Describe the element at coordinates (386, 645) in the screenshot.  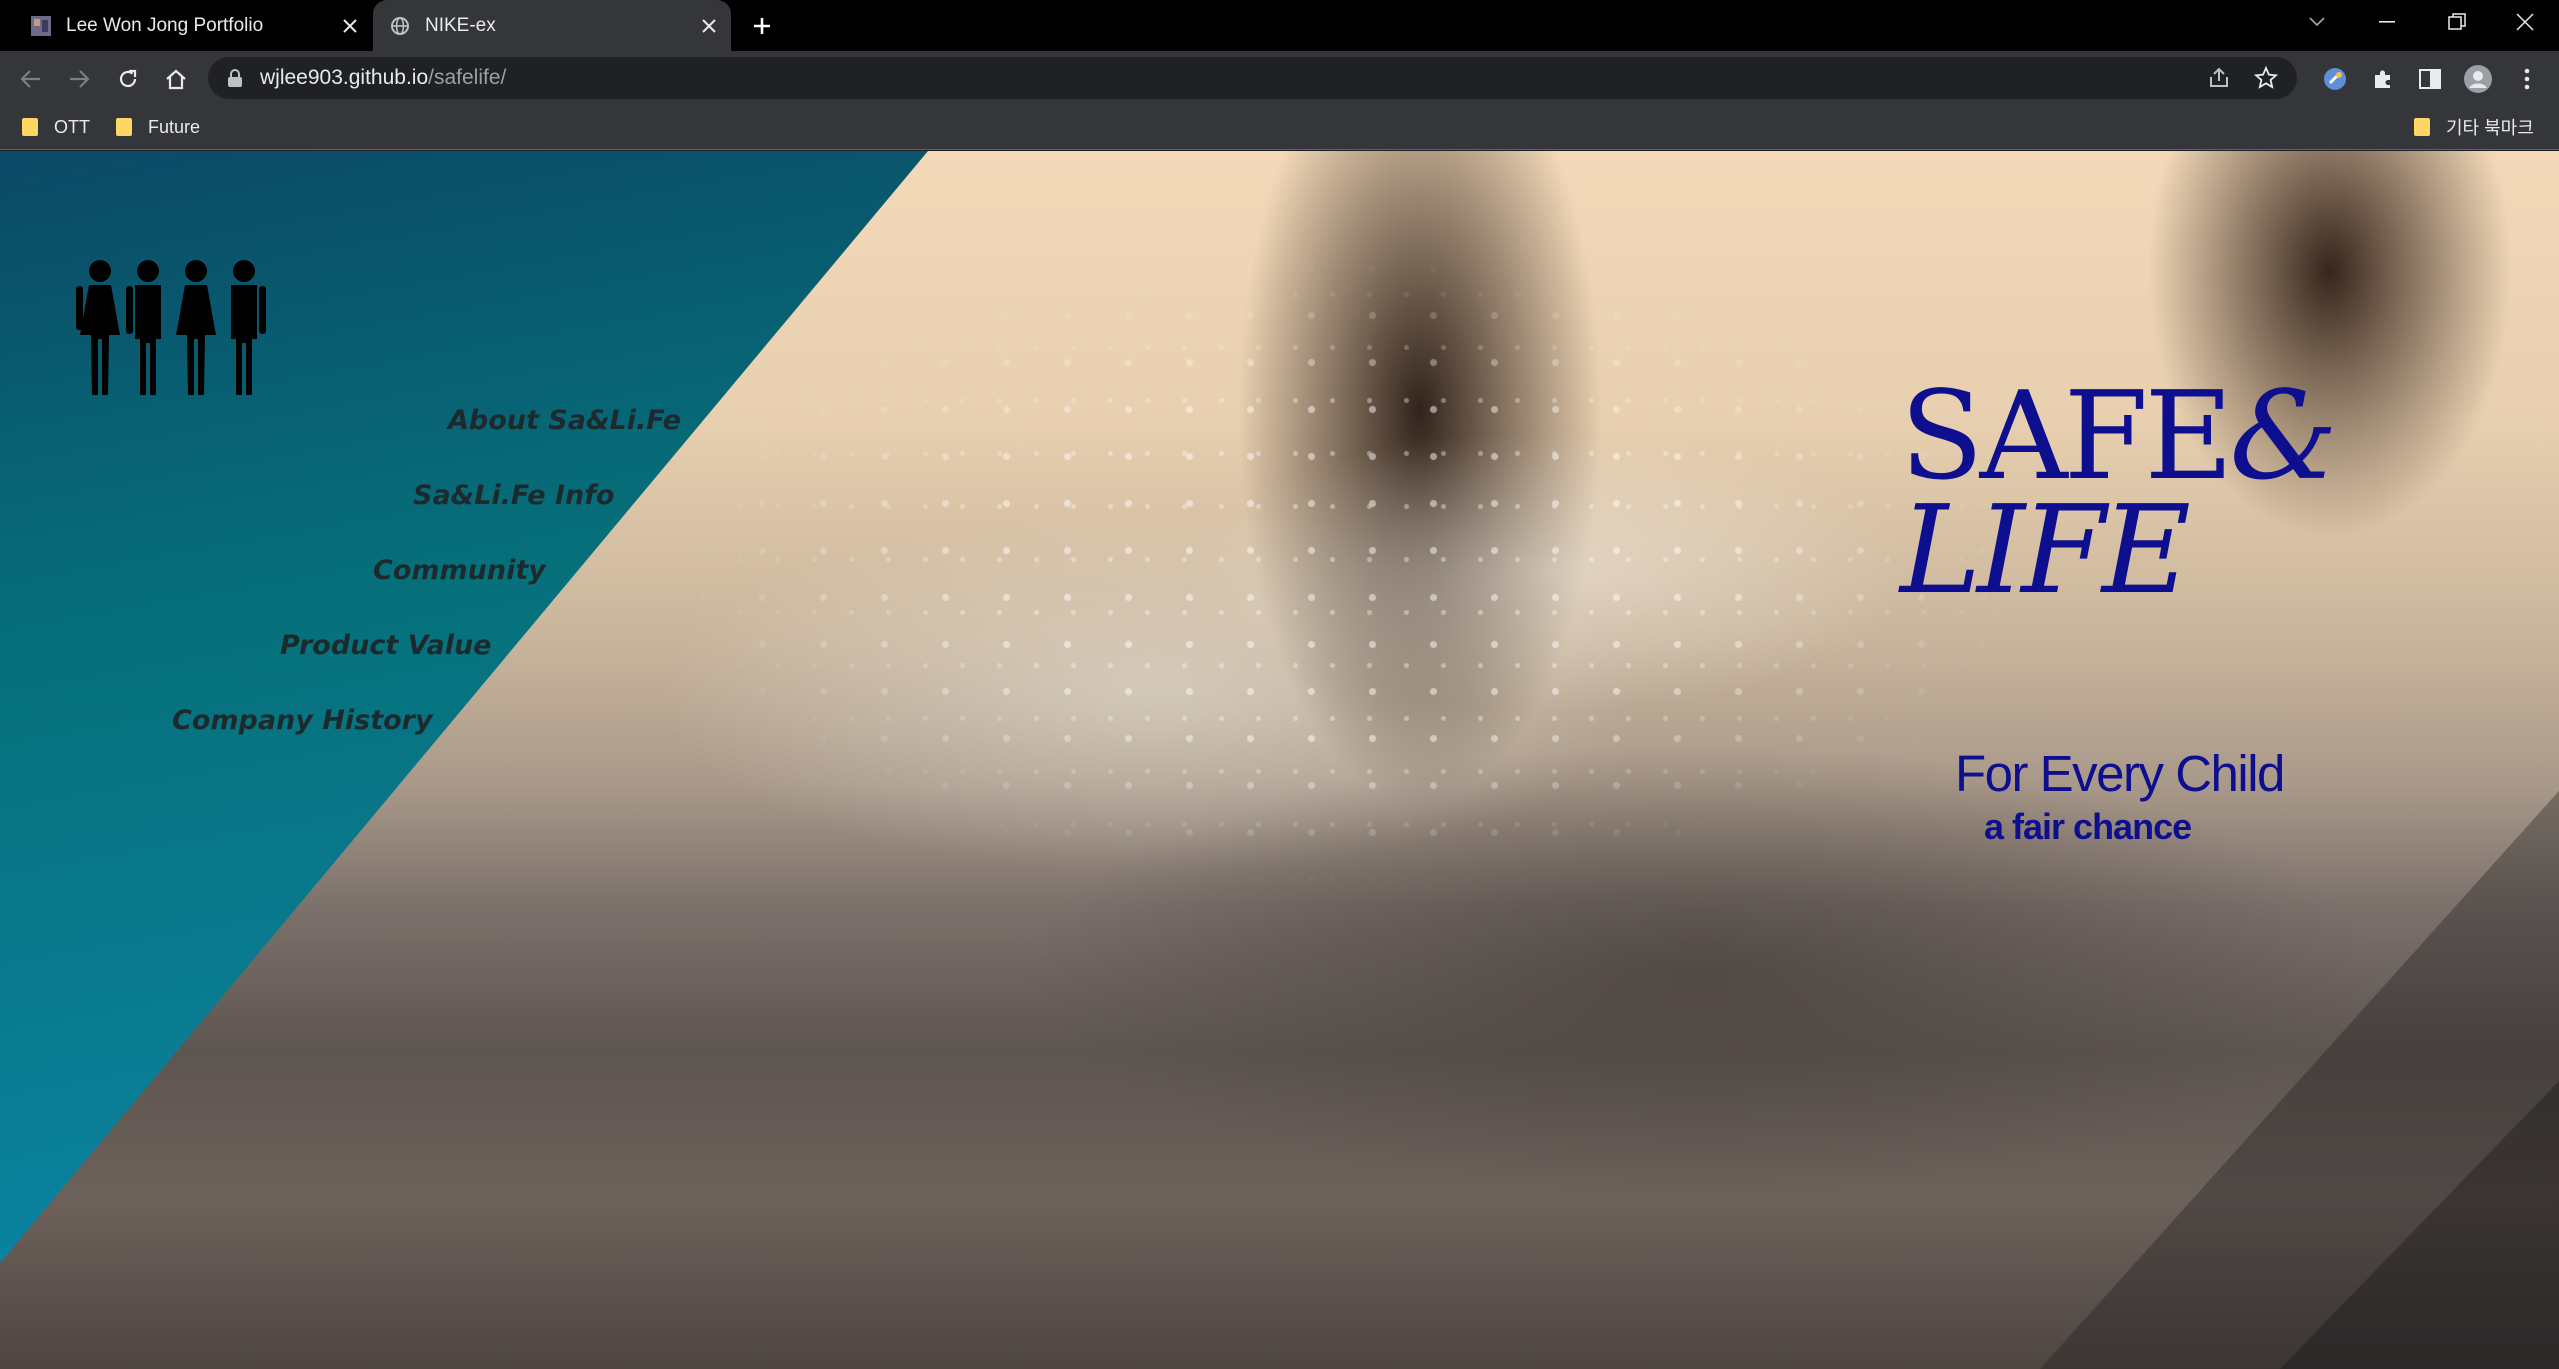
I see `nav-product-value: Product Value` at that location.